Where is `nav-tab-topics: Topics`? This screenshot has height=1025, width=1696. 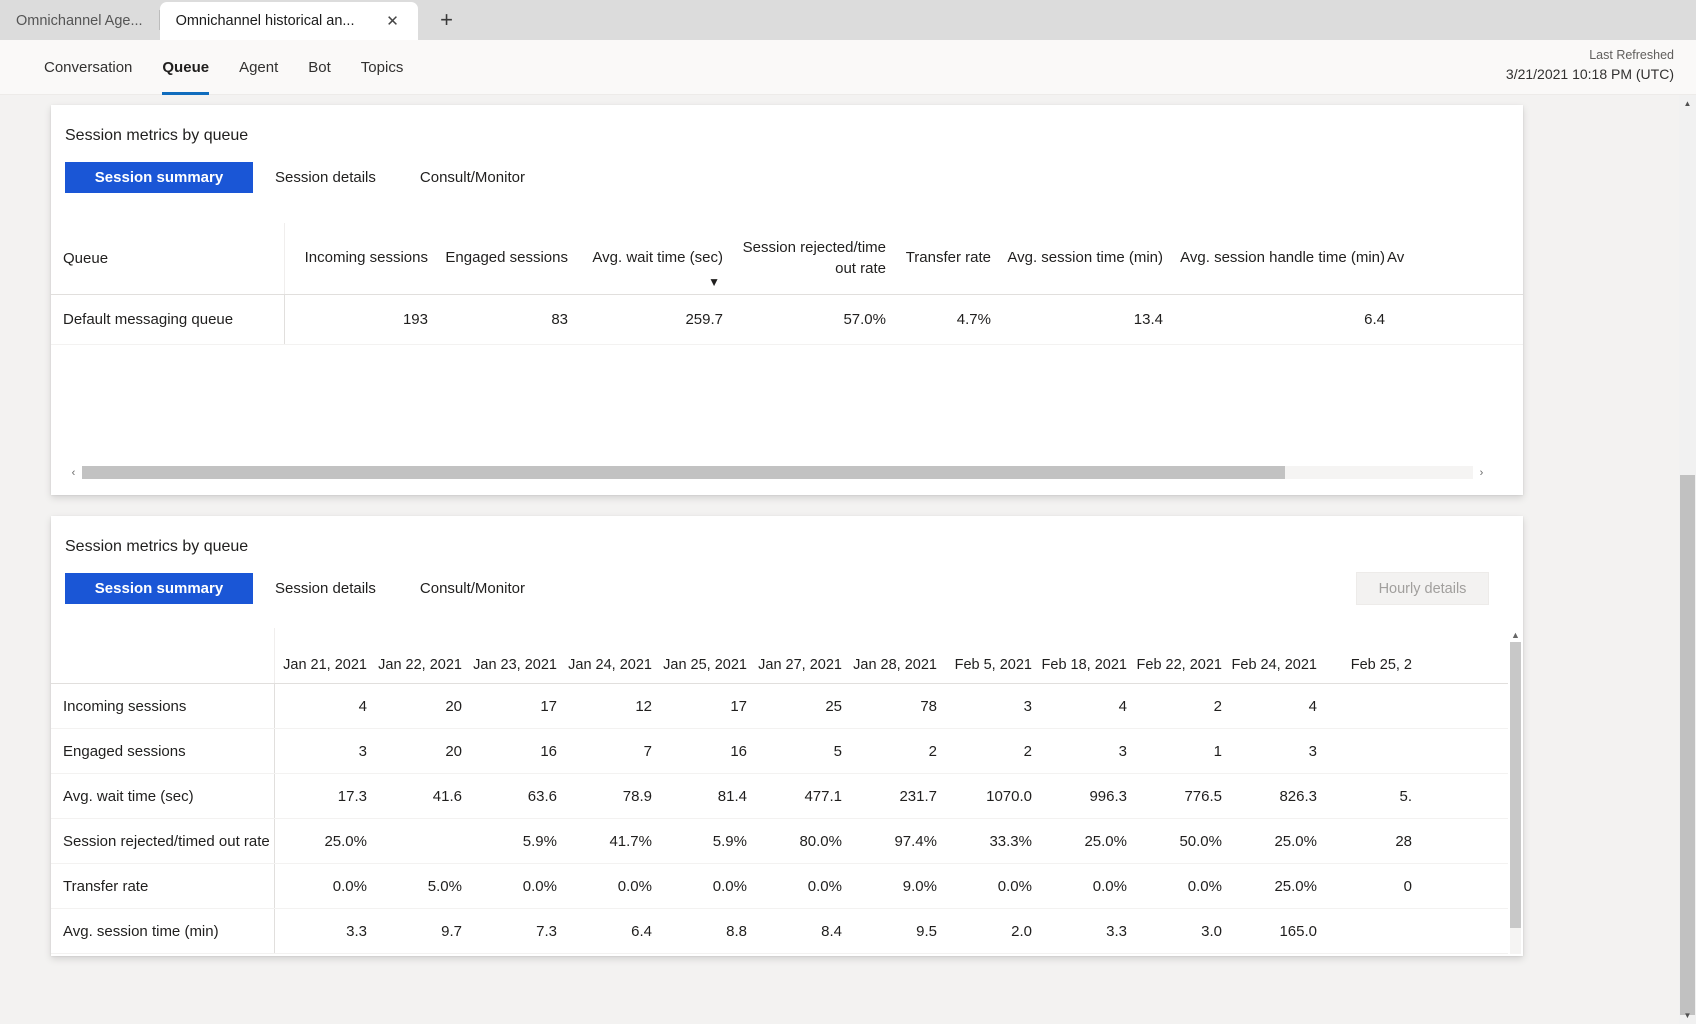
nav-tab-topics: Topics is located at coordinates (382, 67).